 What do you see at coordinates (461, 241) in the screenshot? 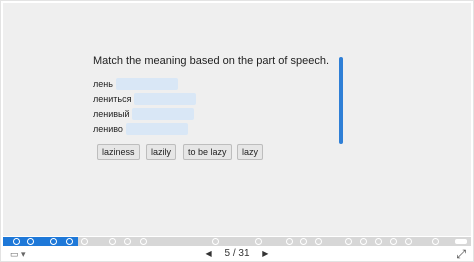
I see `progress-end-handle` at bounding box center [461, 241].